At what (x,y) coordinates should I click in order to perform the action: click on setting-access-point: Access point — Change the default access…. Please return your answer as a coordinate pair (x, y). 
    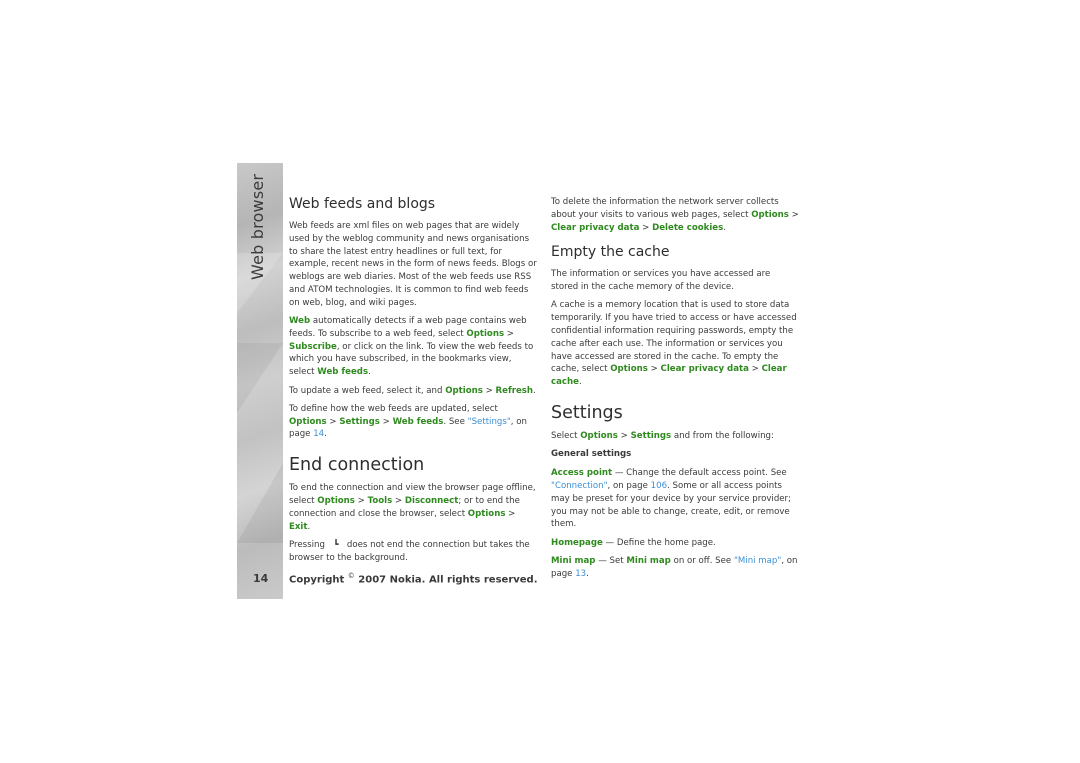
    Looking at the image, I should click on (675, 499).